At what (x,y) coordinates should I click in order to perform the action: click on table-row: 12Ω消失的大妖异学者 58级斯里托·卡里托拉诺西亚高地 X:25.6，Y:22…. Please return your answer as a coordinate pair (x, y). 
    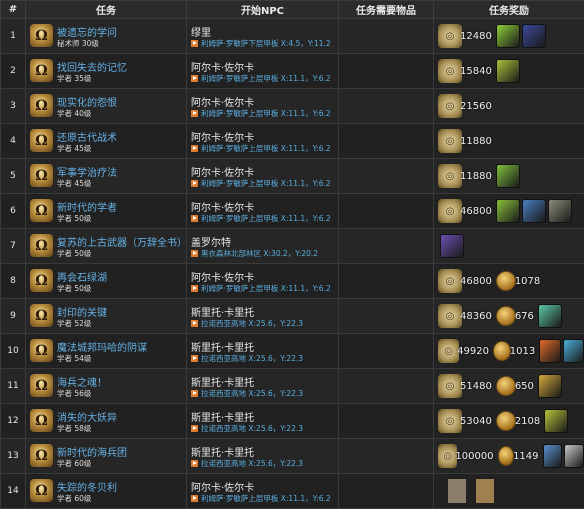
    Looking at the image, I should click on (292, 421).